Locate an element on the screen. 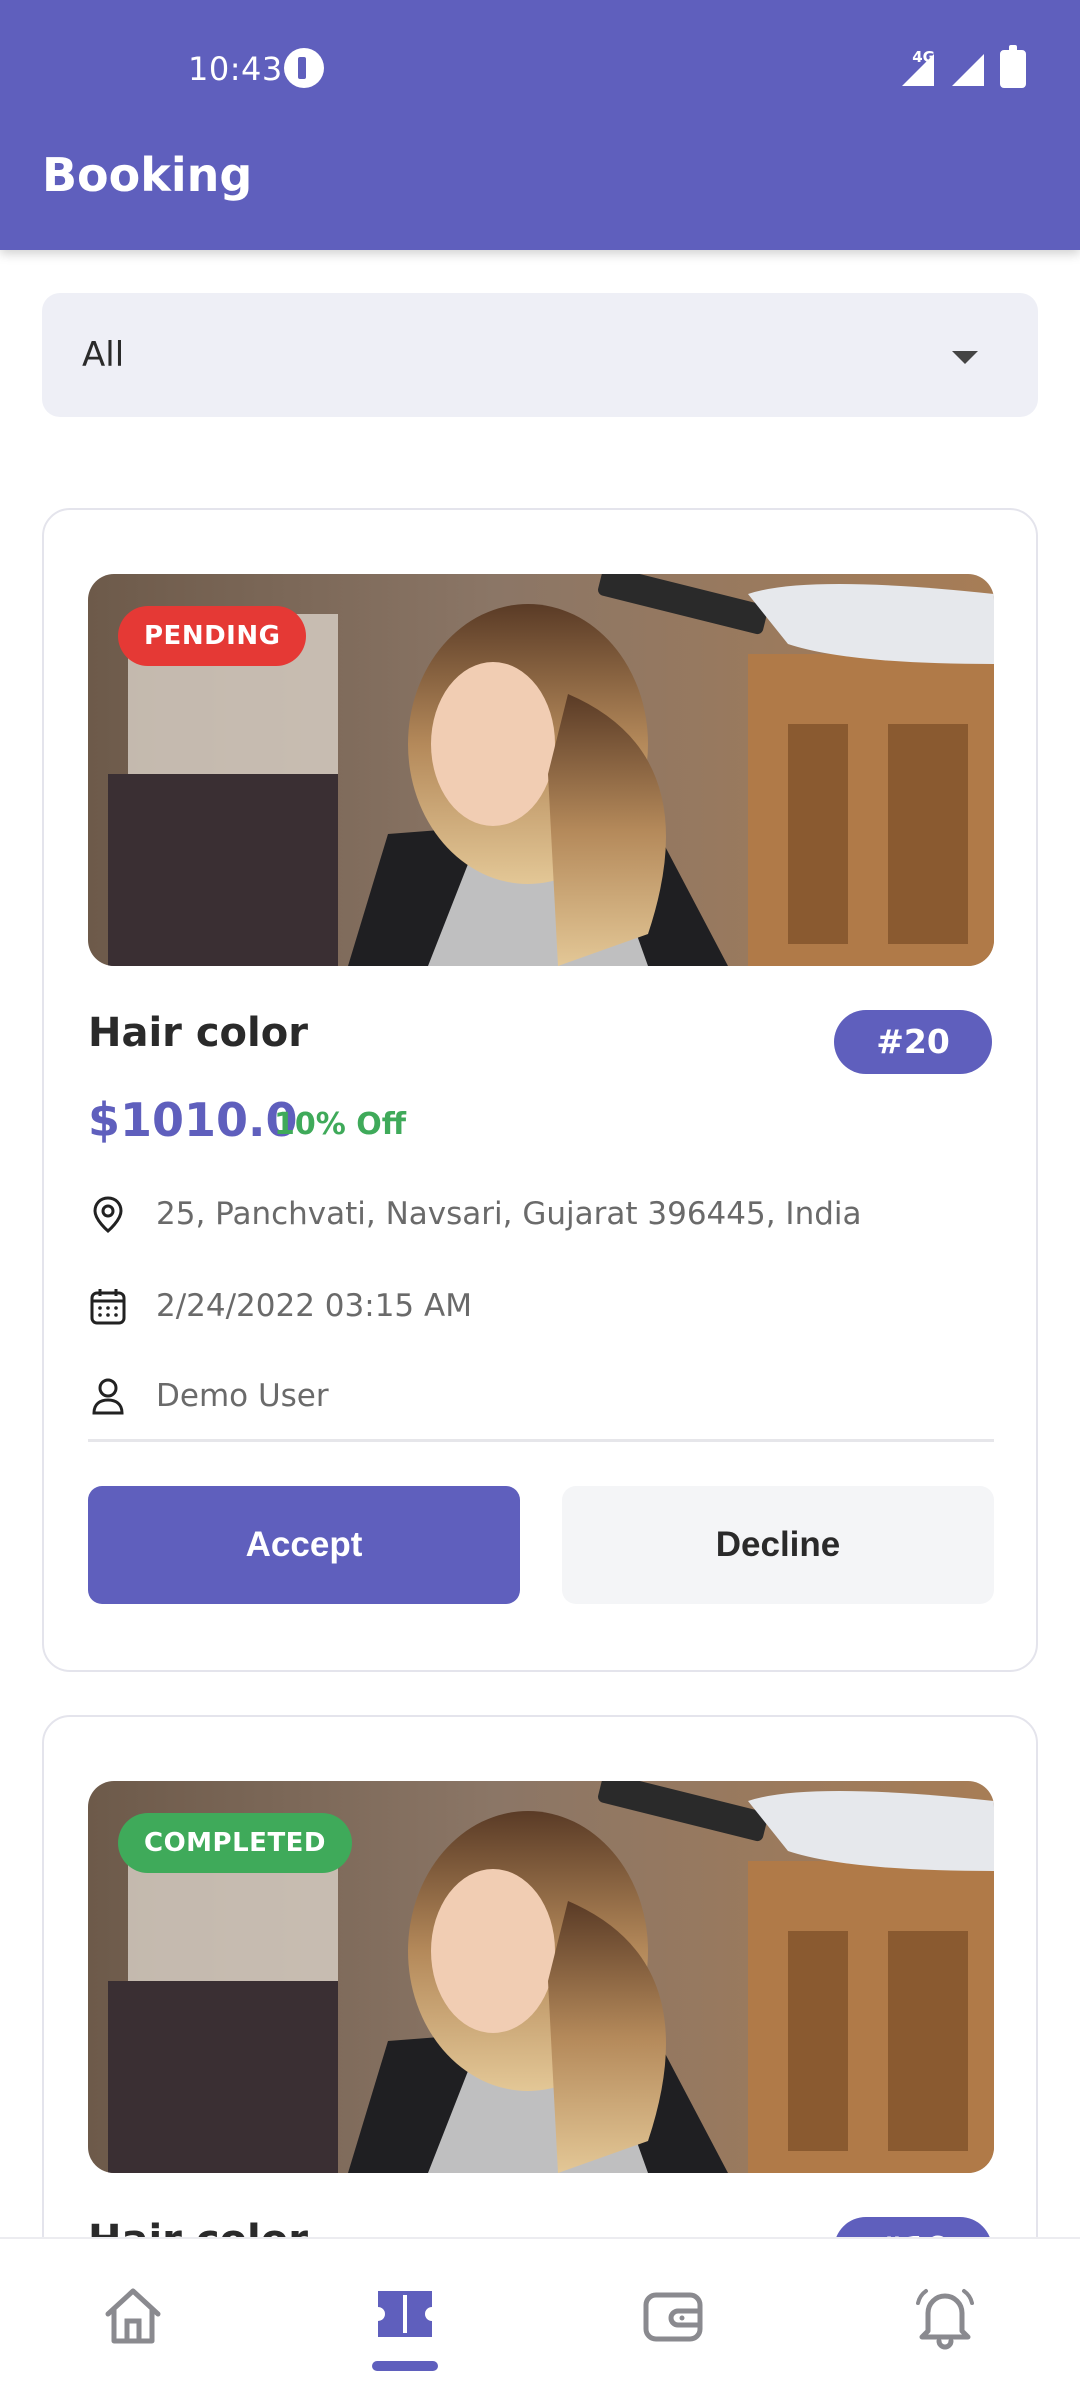  filter-selected-value: All is located at coordinates (103, 355).